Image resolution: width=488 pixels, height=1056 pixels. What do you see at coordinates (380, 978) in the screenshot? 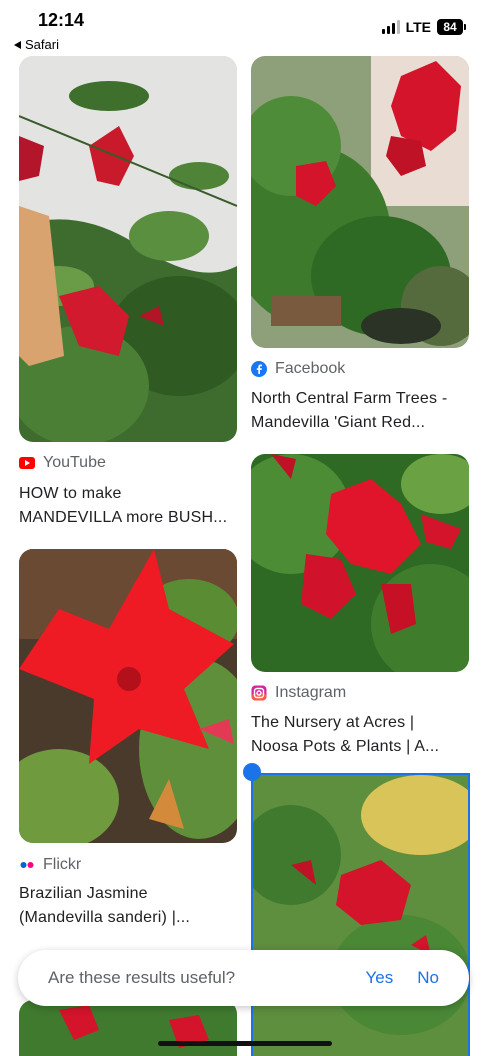
I see `feedback-yes-button: Yes` at bounding box center [380, 978].